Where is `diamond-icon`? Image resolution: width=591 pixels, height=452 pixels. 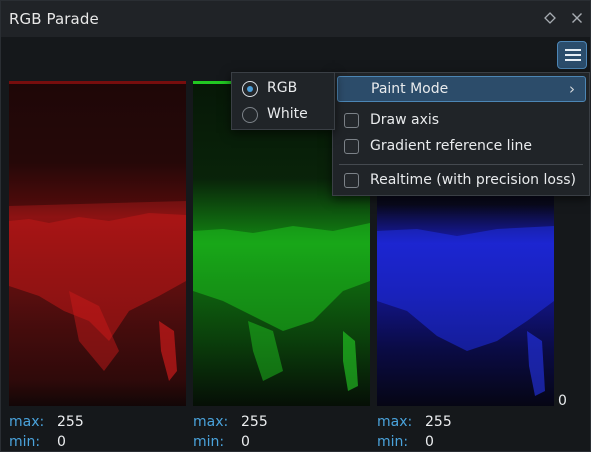 diamond-icon is located at coordinates (550, 18).